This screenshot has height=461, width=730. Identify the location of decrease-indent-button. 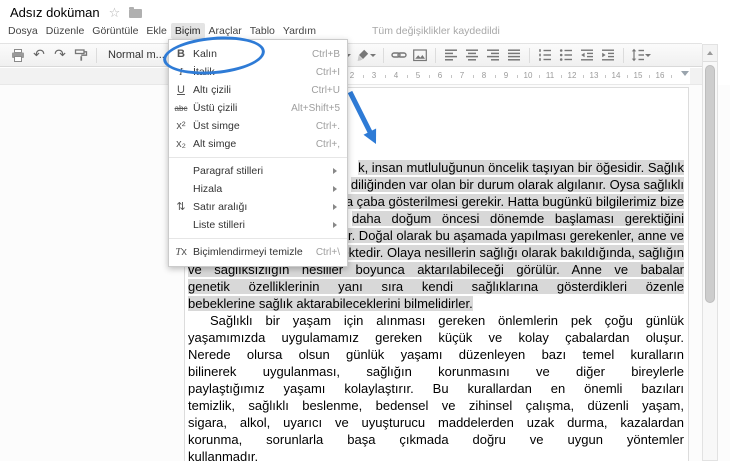
(587, 55).